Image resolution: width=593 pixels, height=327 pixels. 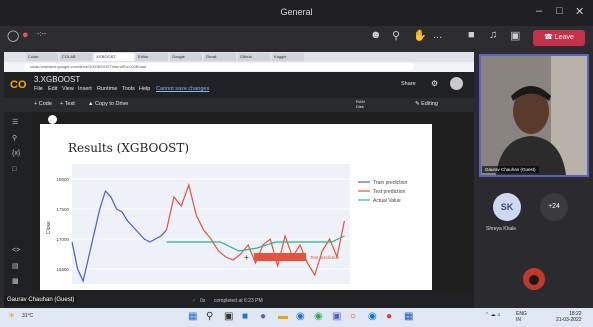 What do you see at coordinates (107, 89) in the screenshot?
I see `menu-runtime: Runtime` at bounding box center [107, 89].